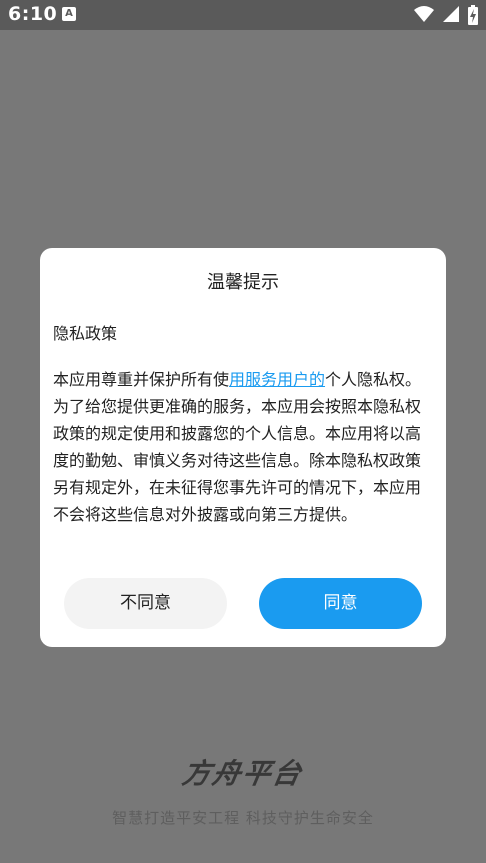 Image resolution: width=486 pixels, height=863 pixels. What do you see at coordinates (473, 15) in the screenshot?
I see `battery-charging-icon` at bounding box center [473, 15].